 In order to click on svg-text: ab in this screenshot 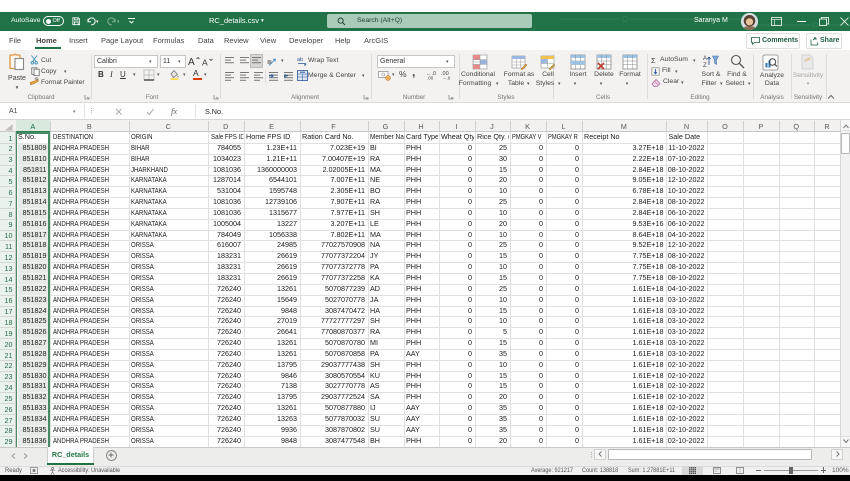, I will do `click(300, 60)`.